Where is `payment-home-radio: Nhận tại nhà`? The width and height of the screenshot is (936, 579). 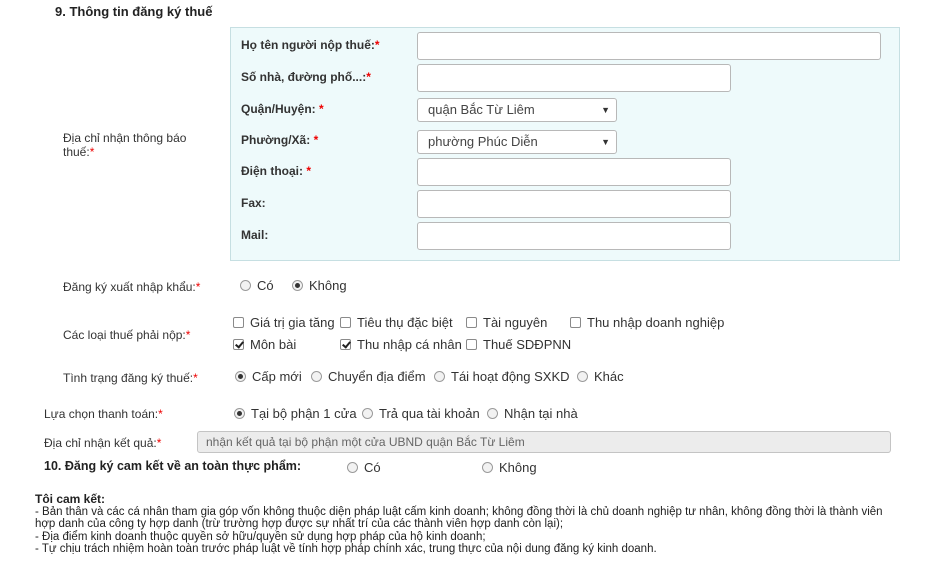 payment-home-radio: Nhận tại nhà is located at coordinates (532, 413).